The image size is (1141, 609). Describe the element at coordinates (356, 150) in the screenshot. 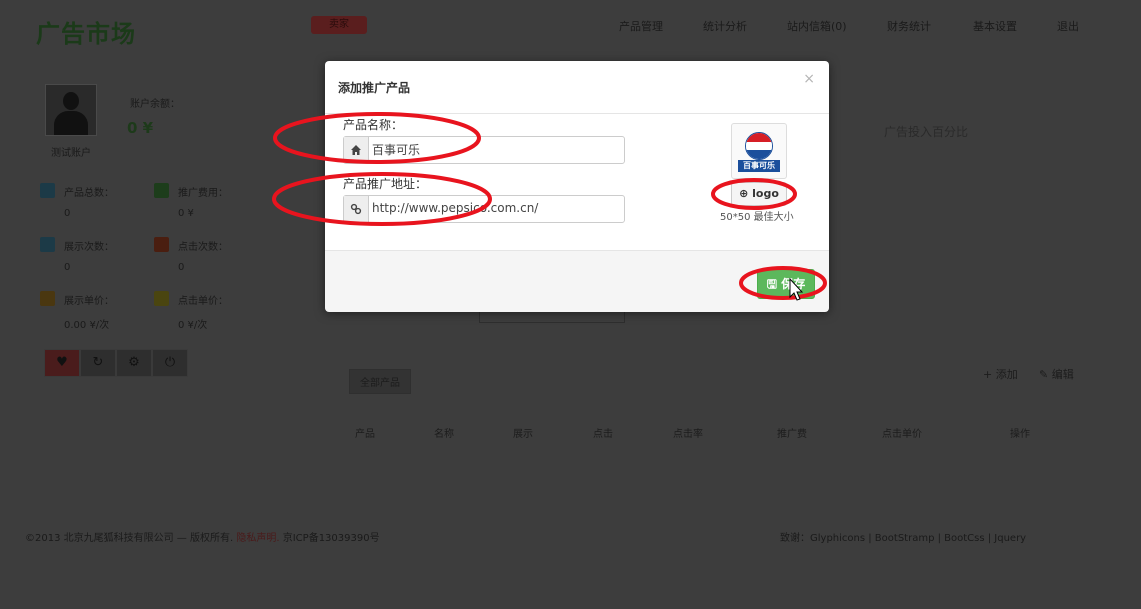

I see `home-icon` at that location.